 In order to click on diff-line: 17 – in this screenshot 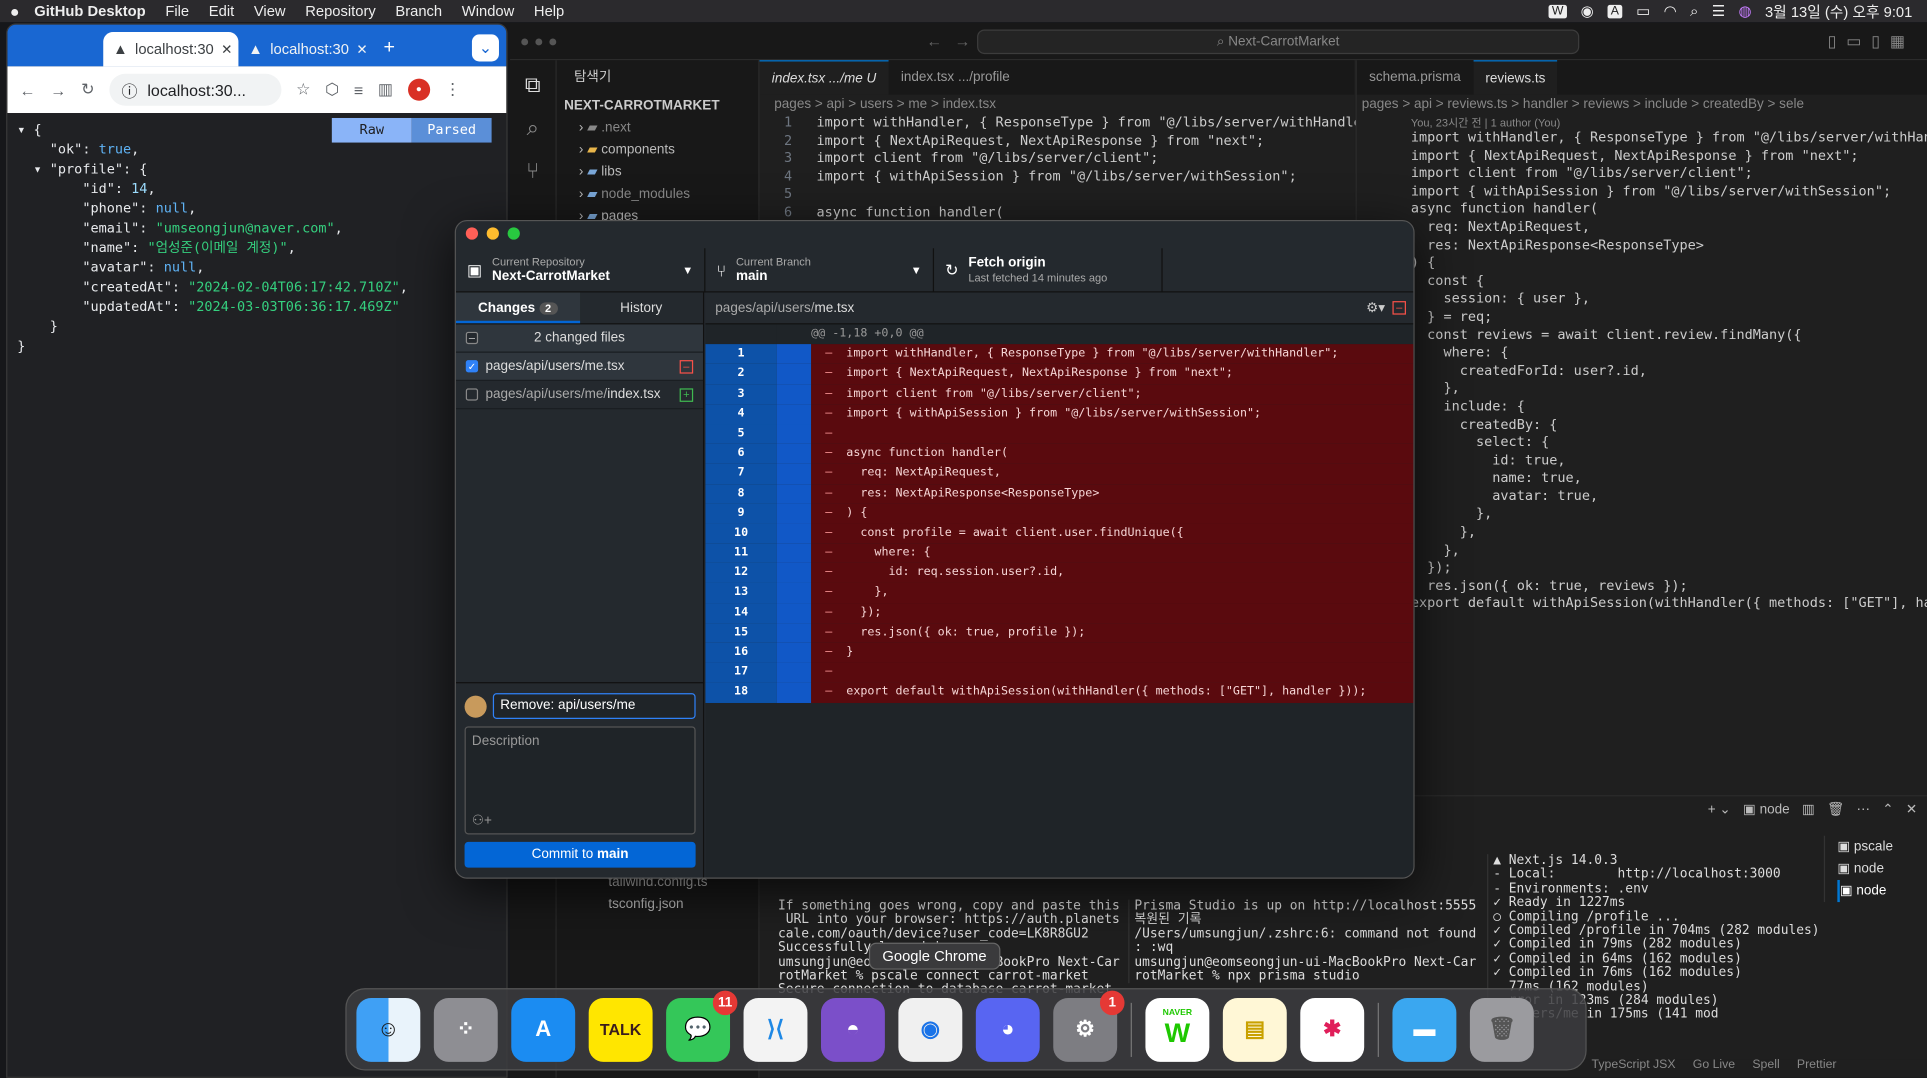, I will do `click(1059, 672)`.